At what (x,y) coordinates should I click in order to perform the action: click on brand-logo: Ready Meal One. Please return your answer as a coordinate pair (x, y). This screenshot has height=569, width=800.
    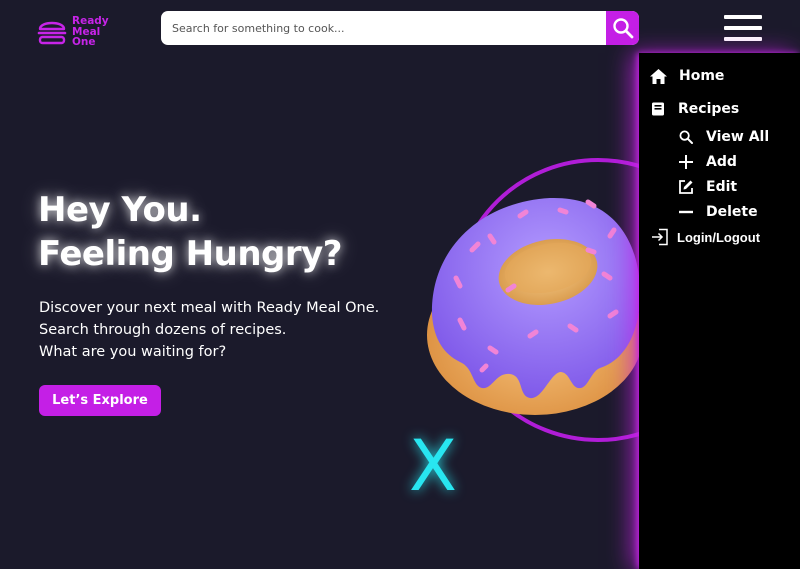
    Looking at the image, I should click on (72, 32).